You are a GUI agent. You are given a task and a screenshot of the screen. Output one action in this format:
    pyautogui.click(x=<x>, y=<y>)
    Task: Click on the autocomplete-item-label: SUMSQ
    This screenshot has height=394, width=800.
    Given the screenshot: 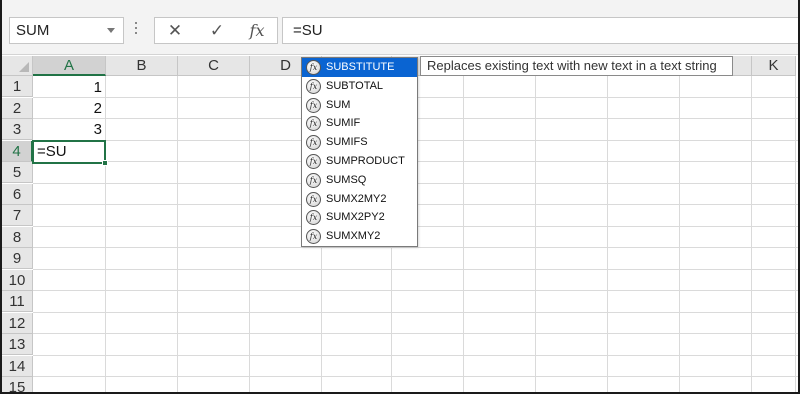 What is the action you would take?
    pyautogui.click(x=346, y=179)
    